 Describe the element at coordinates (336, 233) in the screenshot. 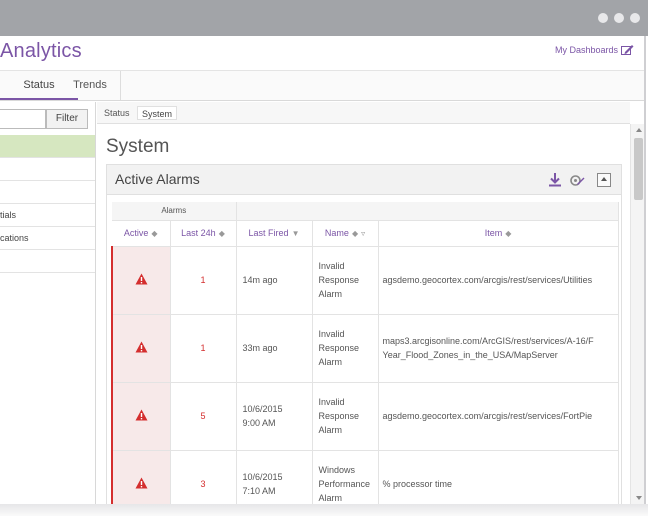

I see `column-name-label: Name` at that location.